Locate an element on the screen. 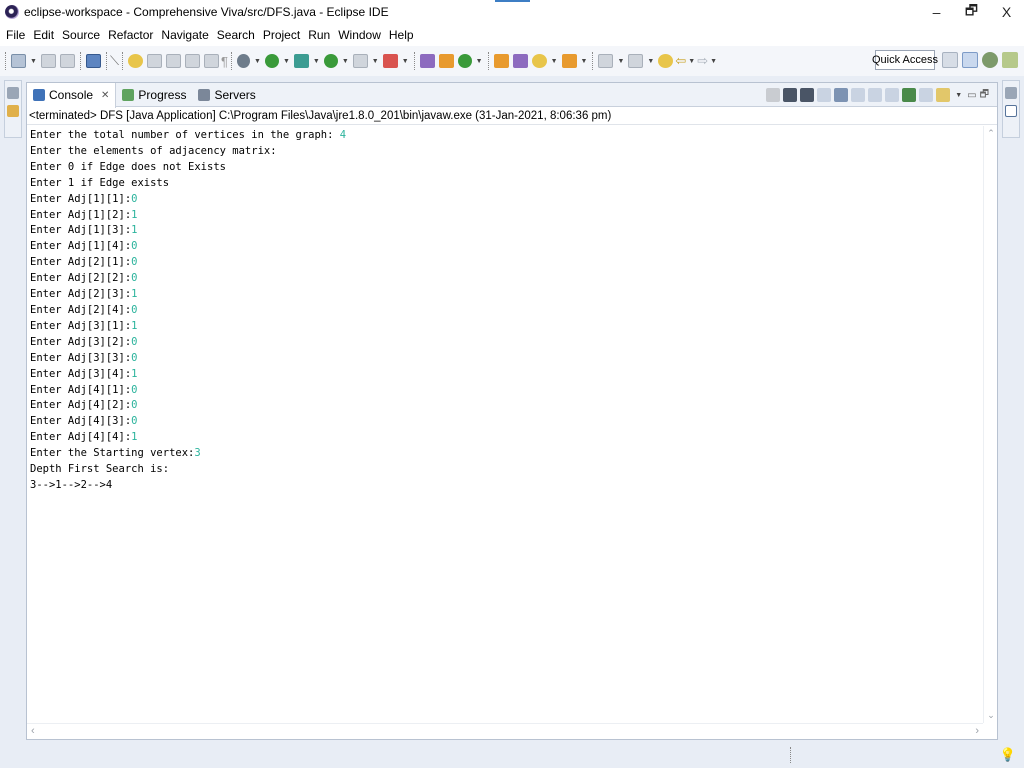 The image size is (1024, 768). open-console-icon is located at coordinates (943, 95).